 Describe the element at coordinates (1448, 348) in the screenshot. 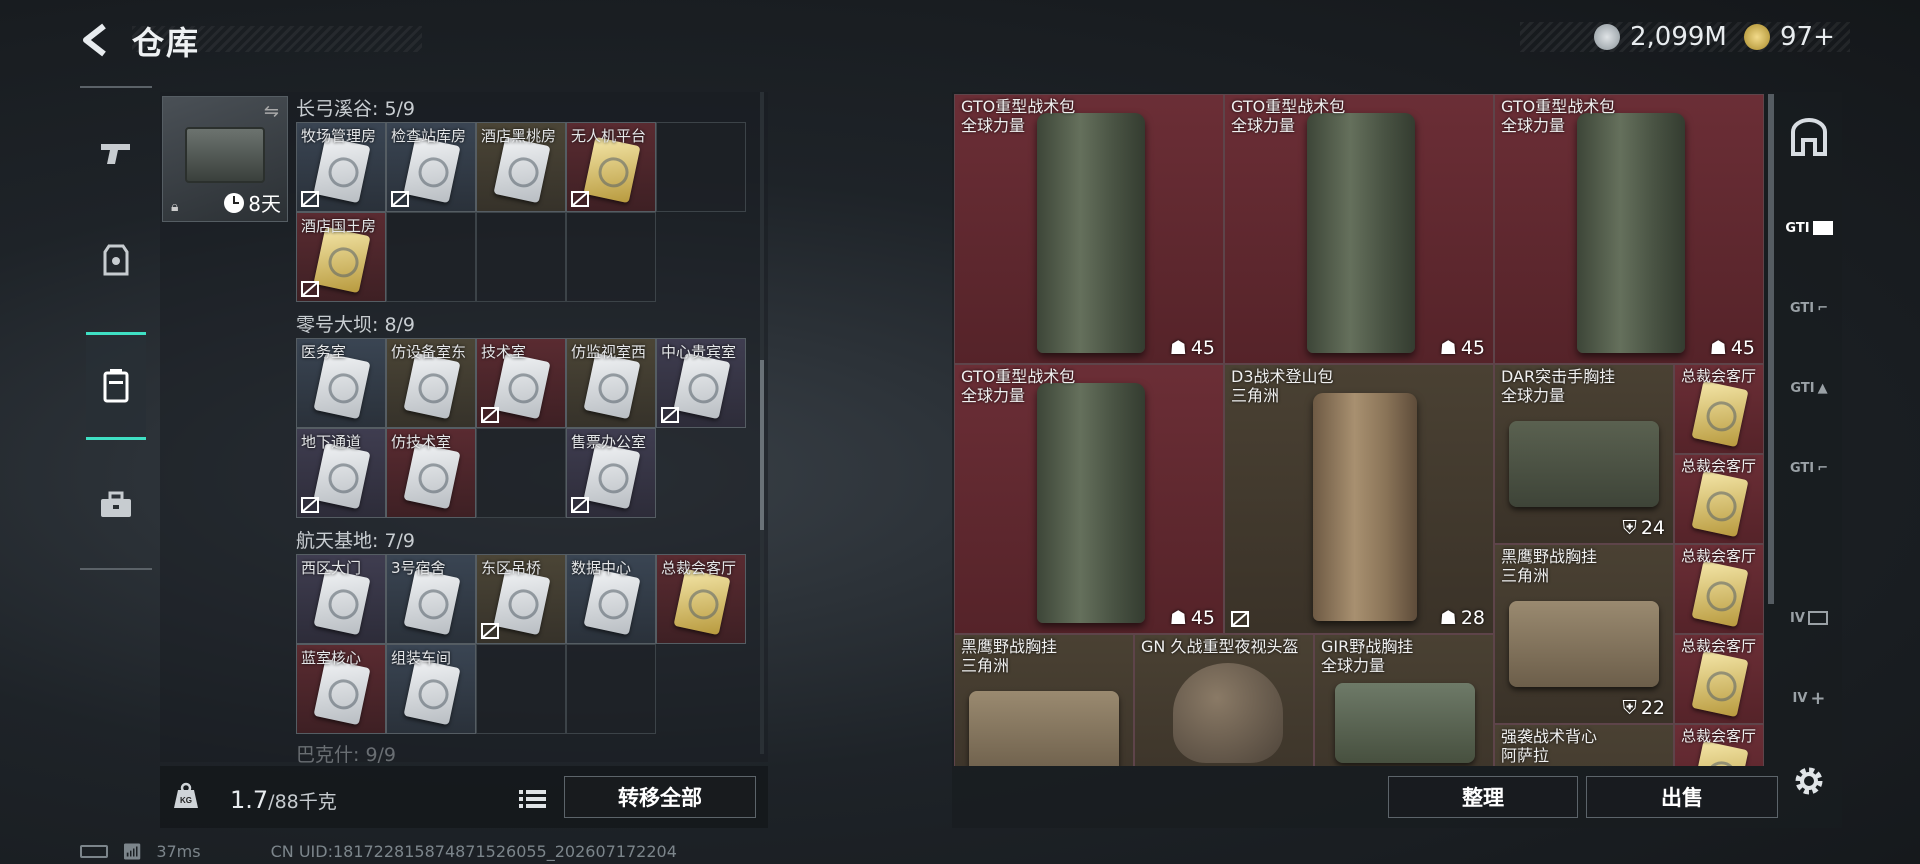

I see `helmet-small-icon: ☗` at that location.